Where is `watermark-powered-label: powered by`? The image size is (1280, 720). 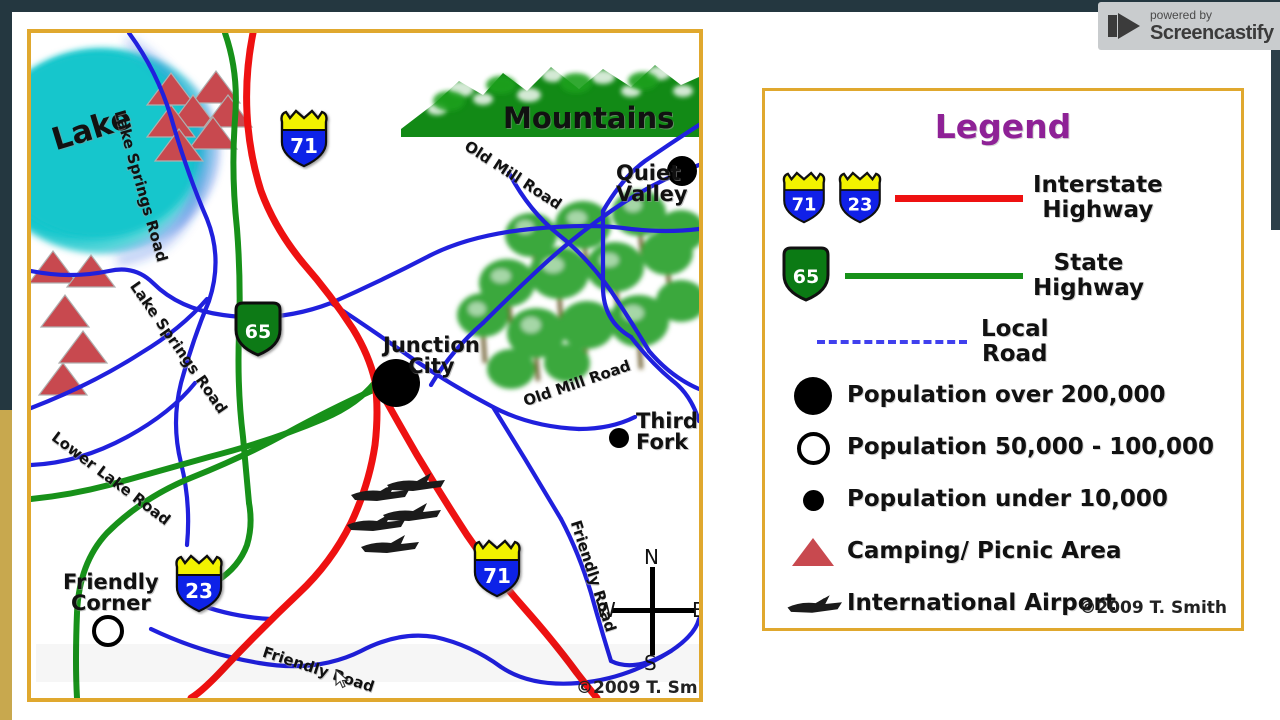
watermark-powered-label: powered by is located at coordinates (1181, 15).